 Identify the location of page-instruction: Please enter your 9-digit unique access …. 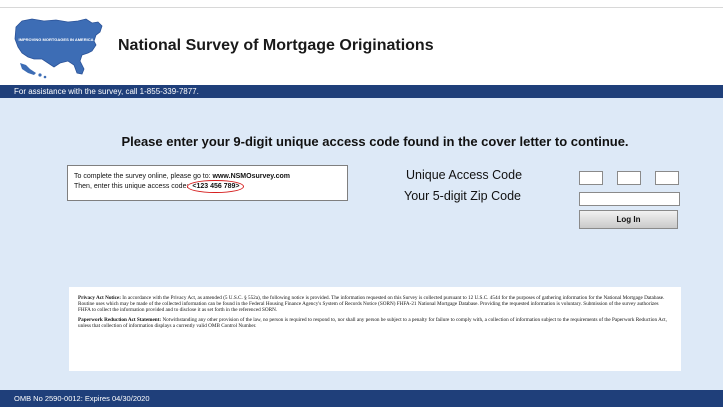
(375, 141).